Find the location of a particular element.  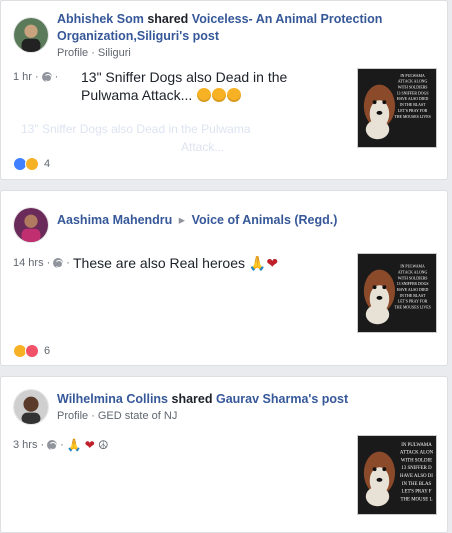

actor-link: Abhishek Som is located at coordinates (100, 19).